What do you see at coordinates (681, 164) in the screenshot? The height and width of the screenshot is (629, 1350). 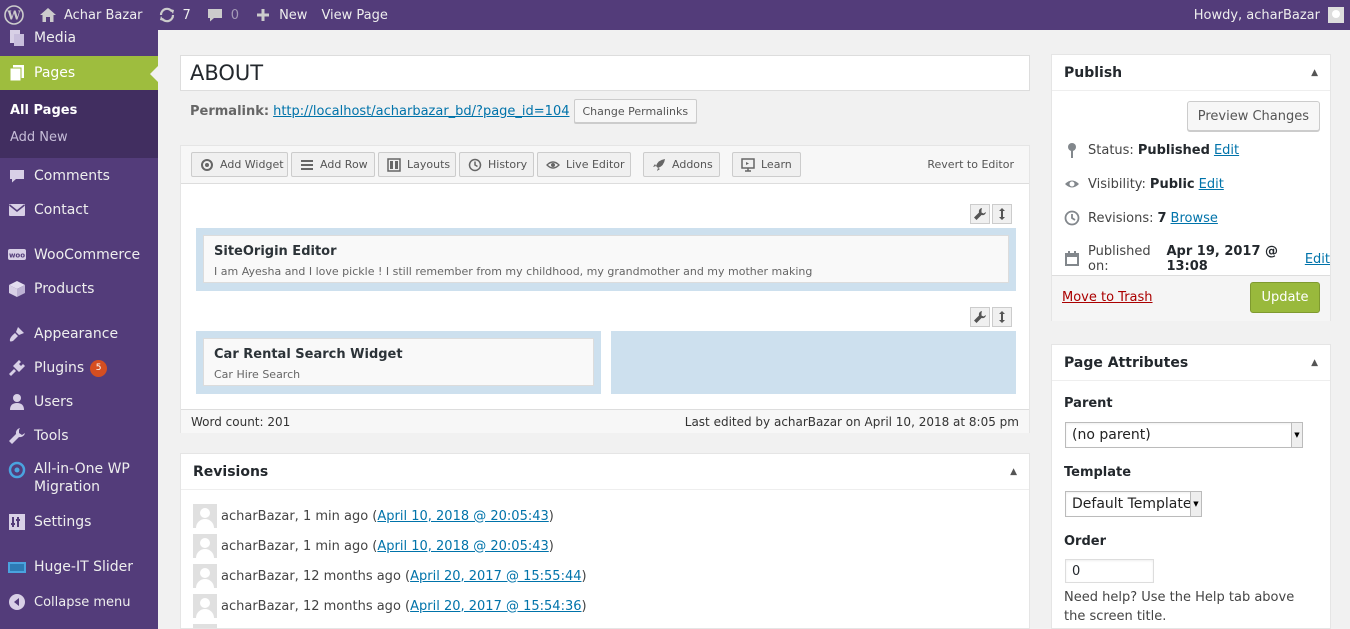 I see `addons-button: Addons` at bounding box center [681, 164].